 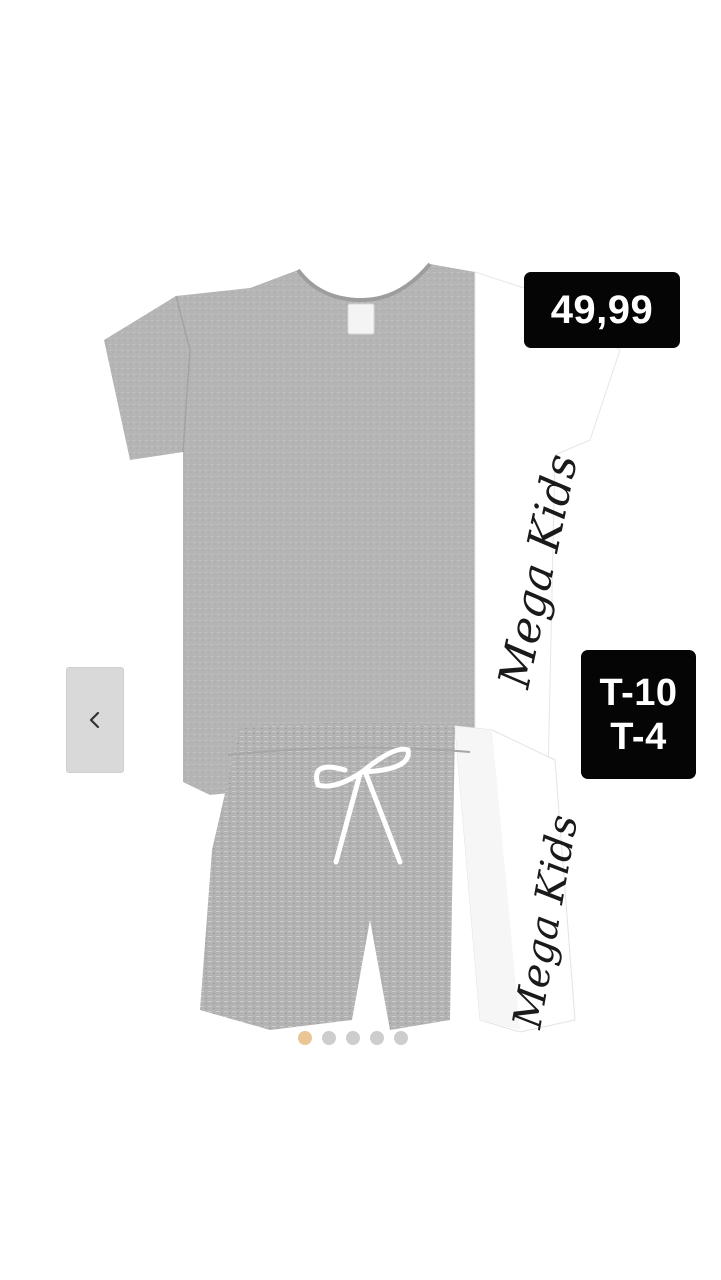 I want to click on carousel-dots, so click(x=353, y=1038).